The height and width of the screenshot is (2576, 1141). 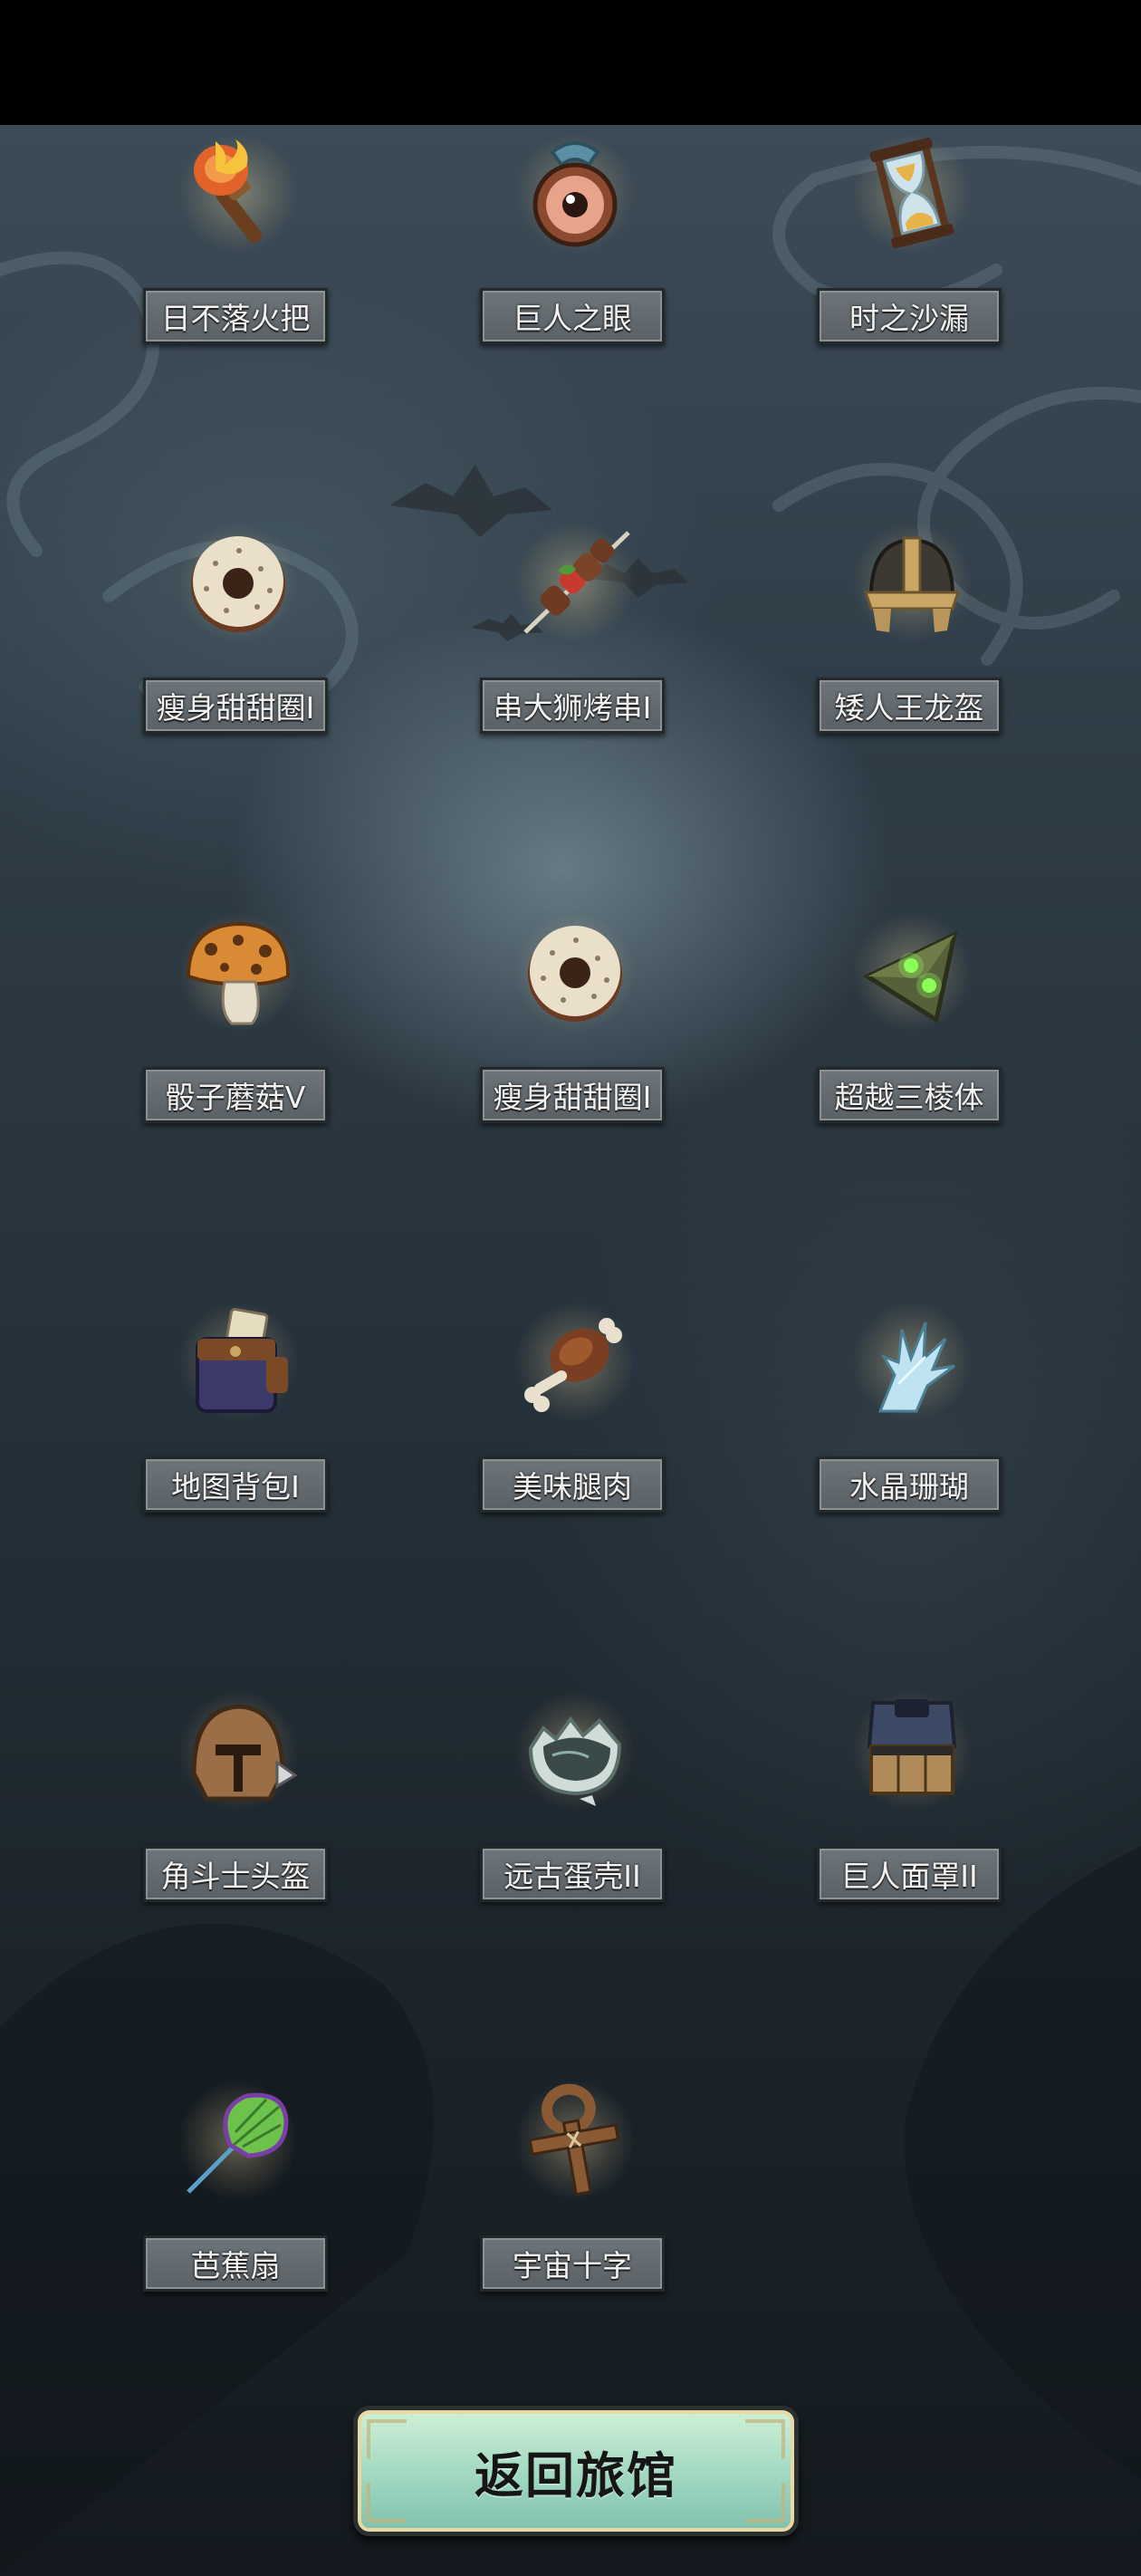 I want to click on item-slot: 时之沙漏, so click(x=912, y=252).